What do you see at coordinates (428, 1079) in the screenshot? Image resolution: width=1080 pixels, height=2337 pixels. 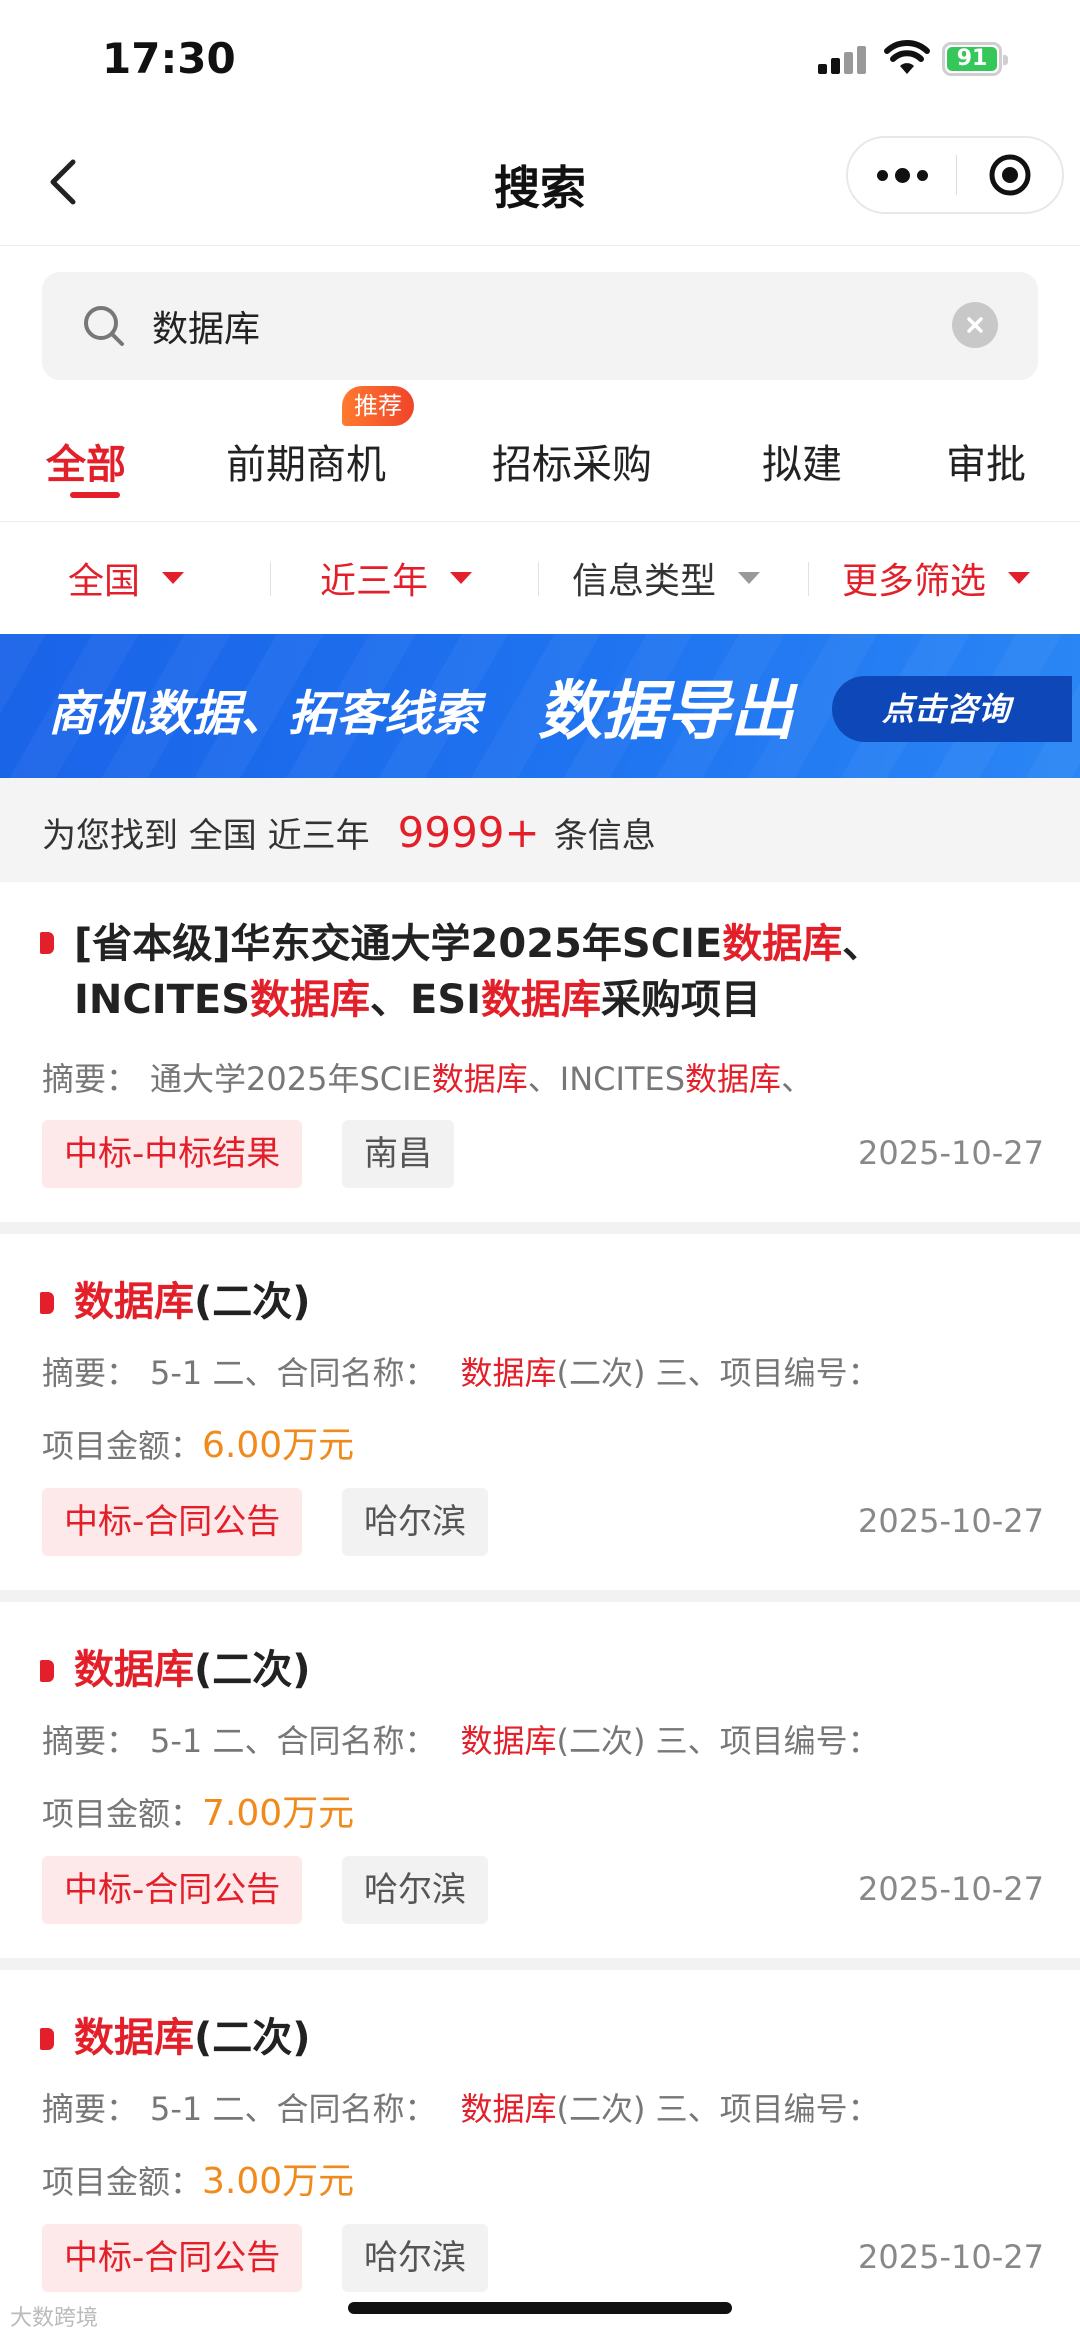 I see `result-abstract: 摘要： 通大学2025年SCIE数据库、INCITES数据库、` at bounding box center [428, 1079].